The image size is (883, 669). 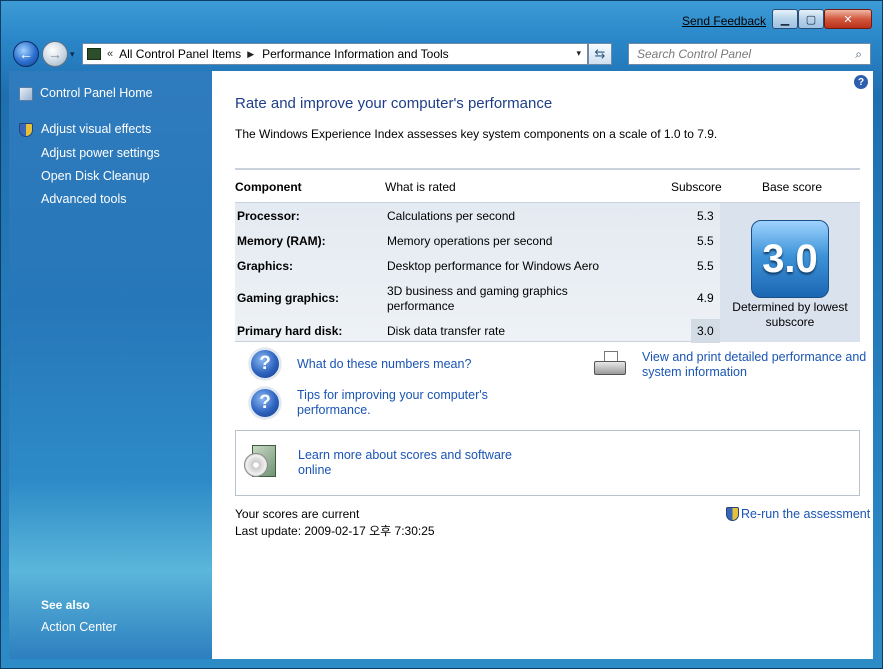 I want to click on what-numbers-mean-link: What do these numbers mean?, so click(x=384, y=364).